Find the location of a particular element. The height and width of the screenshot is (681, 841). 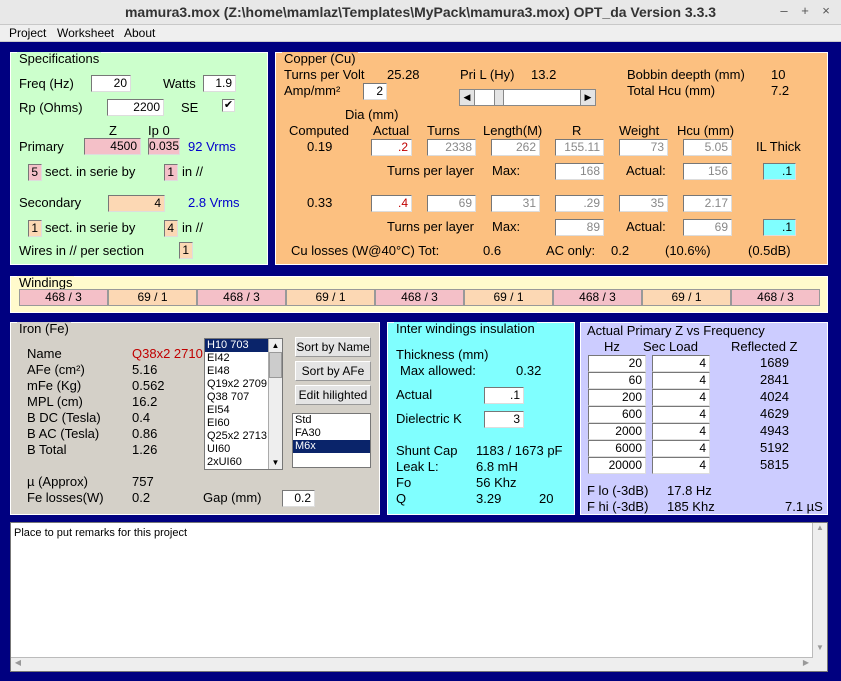

material-list-item: Std is located at coordinates (331, 420).